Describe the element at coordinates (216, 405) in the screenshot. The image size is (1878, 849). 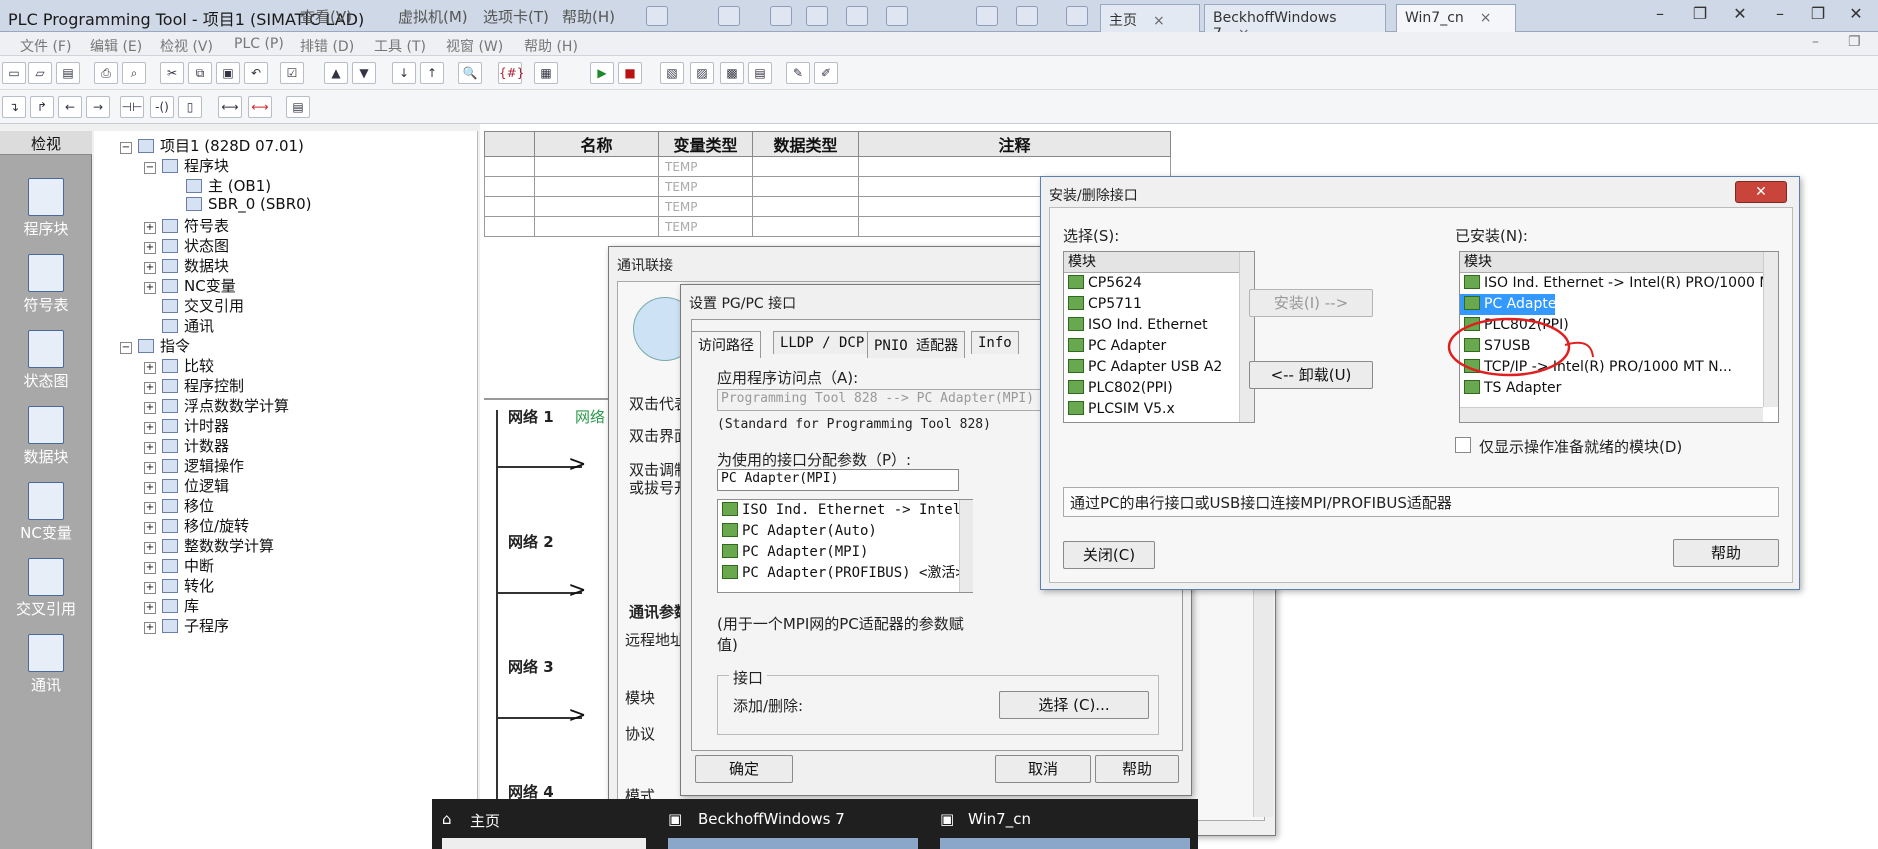
I see `tree-item: + 浮点数数学计算` at that location.